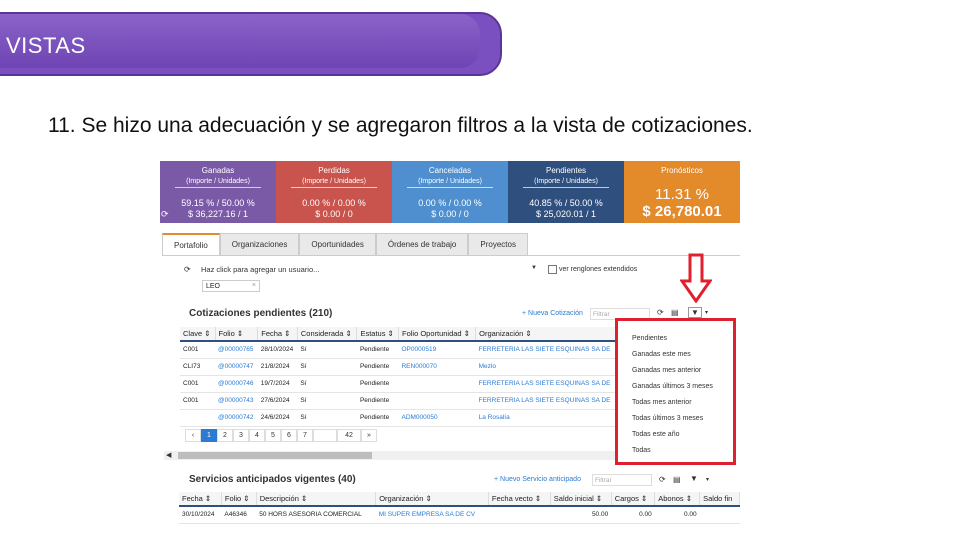 The width and height of the screenshot is (960, 540). What do you see at coordinates (519, 499) in the screenshot?
I see `col-fecha-vecto: Fecha vecto ⇕` at bounding box center [519, 499].